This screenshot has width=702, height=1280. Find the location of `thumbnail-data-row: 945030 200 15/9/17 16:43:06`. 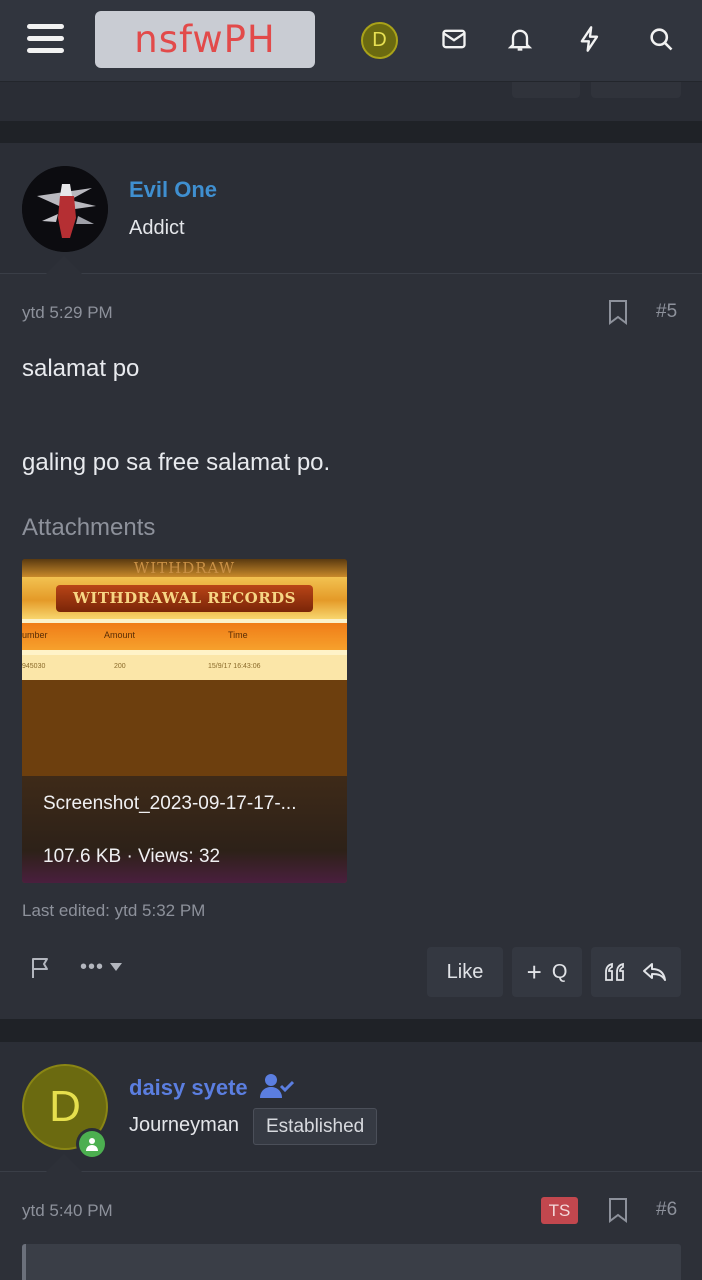

thumbnail-data-row: 945030 200 15/9/17 16:43:06 is located at coordinates (184, 667).